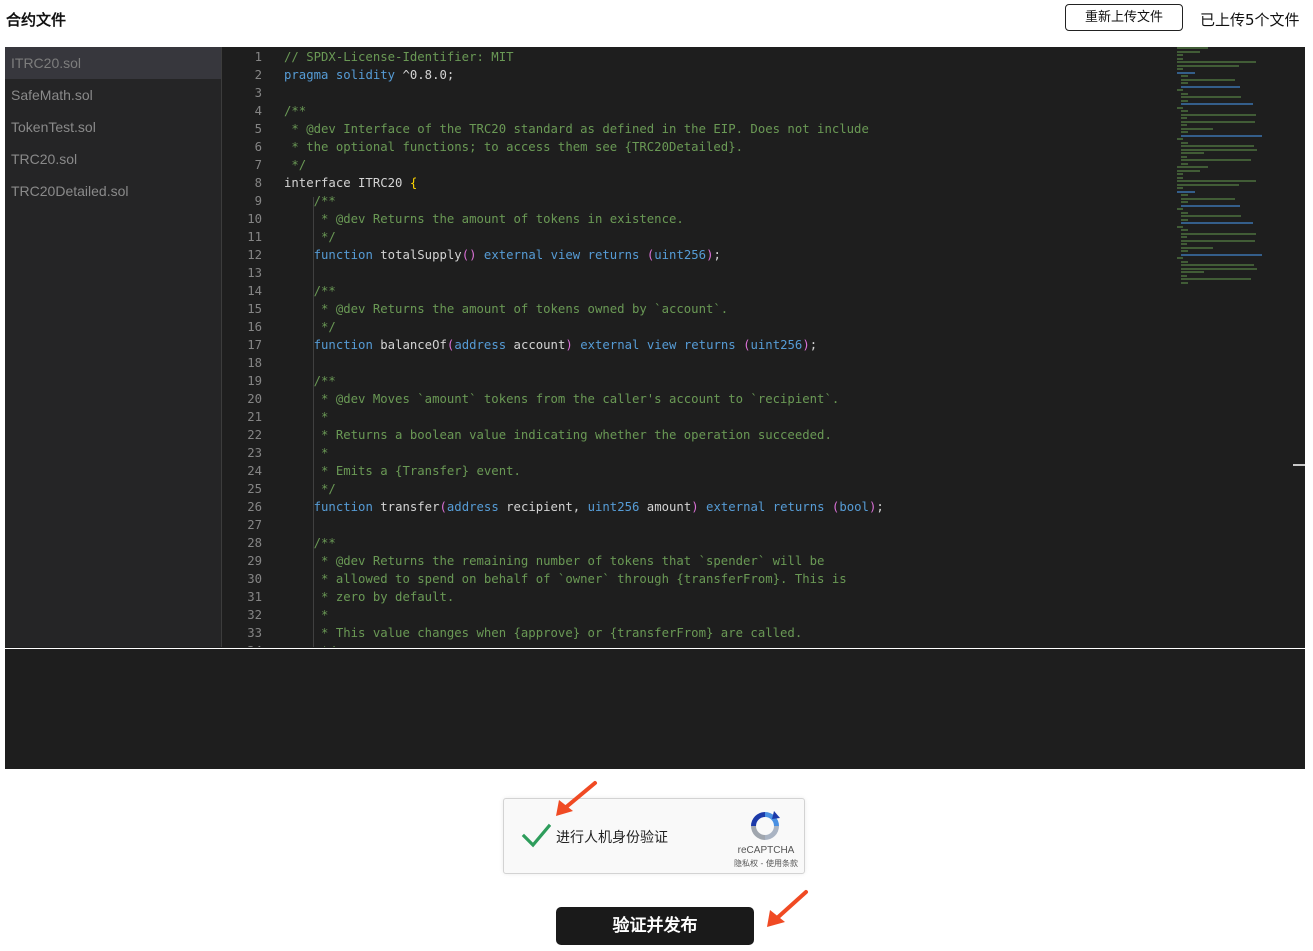 The height and width of the screenshot is (951, 1313). What do you see at coordinates (351, 183) in the screenshot?
I see `line-text: interface ITRC20 {` at bounding box center [351, 183].